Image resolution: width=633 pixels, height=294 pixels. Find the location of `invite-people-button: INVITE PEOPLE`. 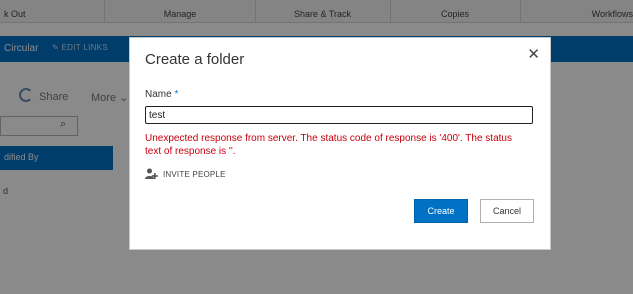

invite-people-button: INVITE PEOPLE is located at coordinates (185, 174).